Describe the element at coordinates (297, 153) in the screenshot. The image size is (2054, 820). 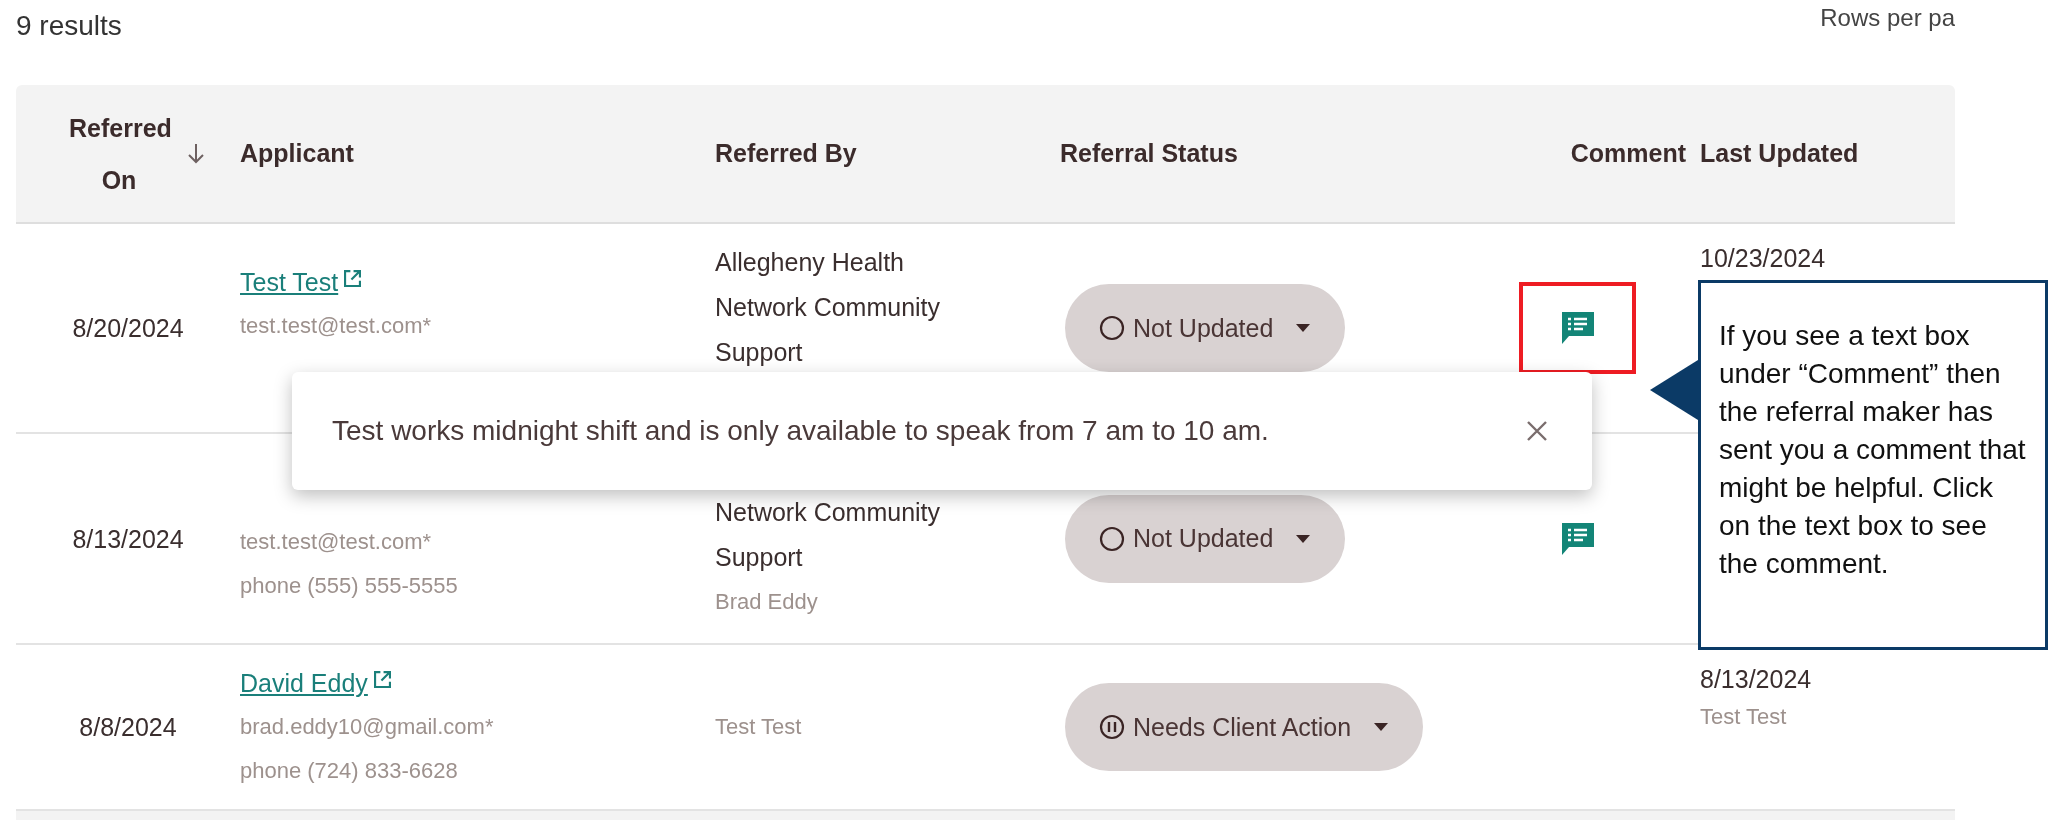
I see `column-header: Applicant` at that location.